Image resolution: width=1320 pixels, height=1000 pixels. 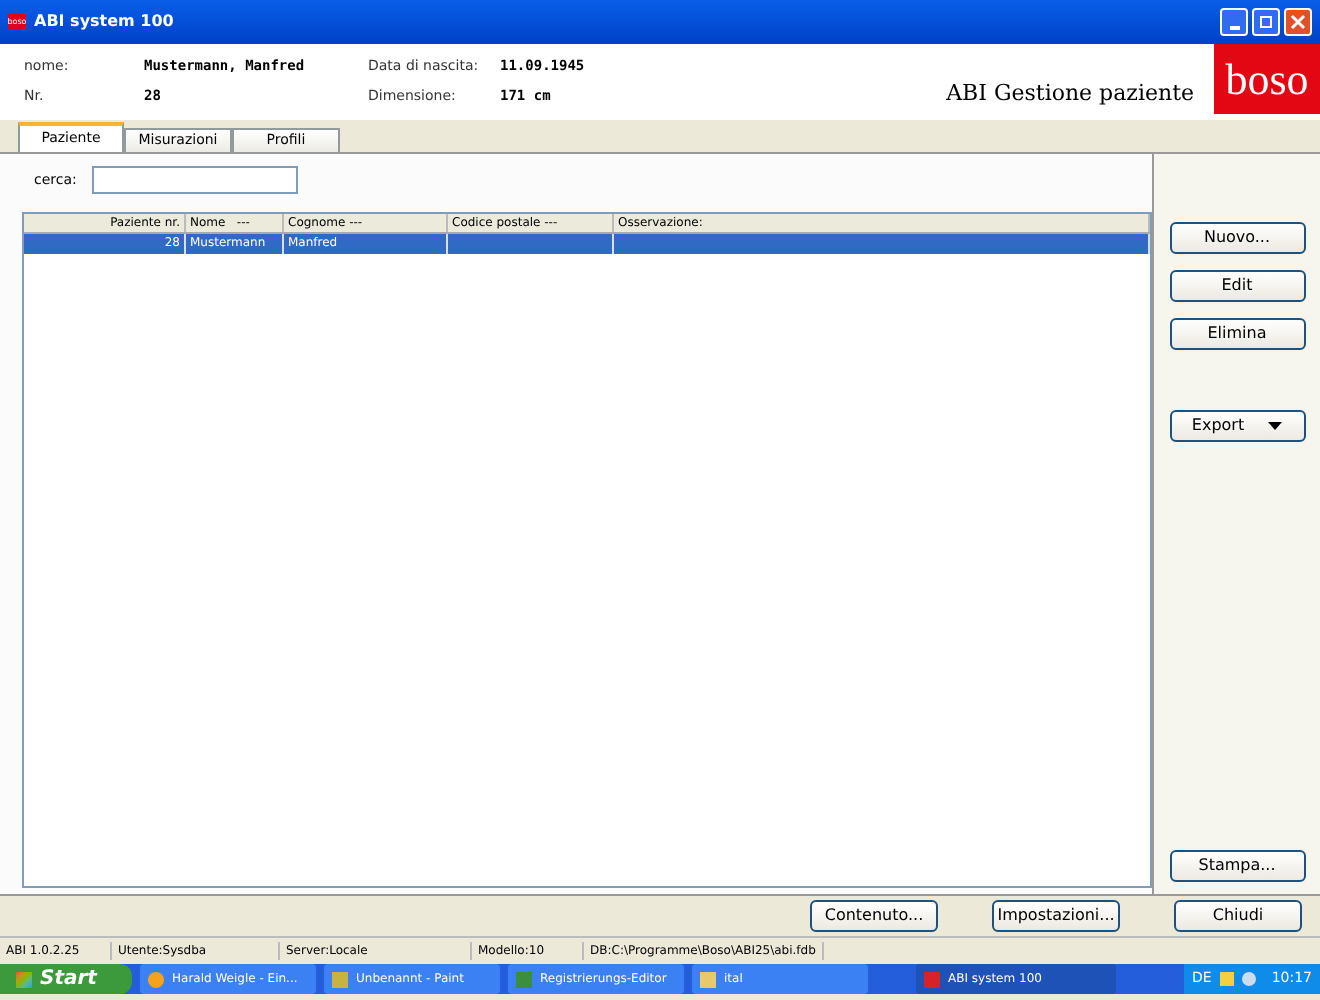 I want to click on app-name: ABI Gestione paziente, so click(x=1070, y=94).